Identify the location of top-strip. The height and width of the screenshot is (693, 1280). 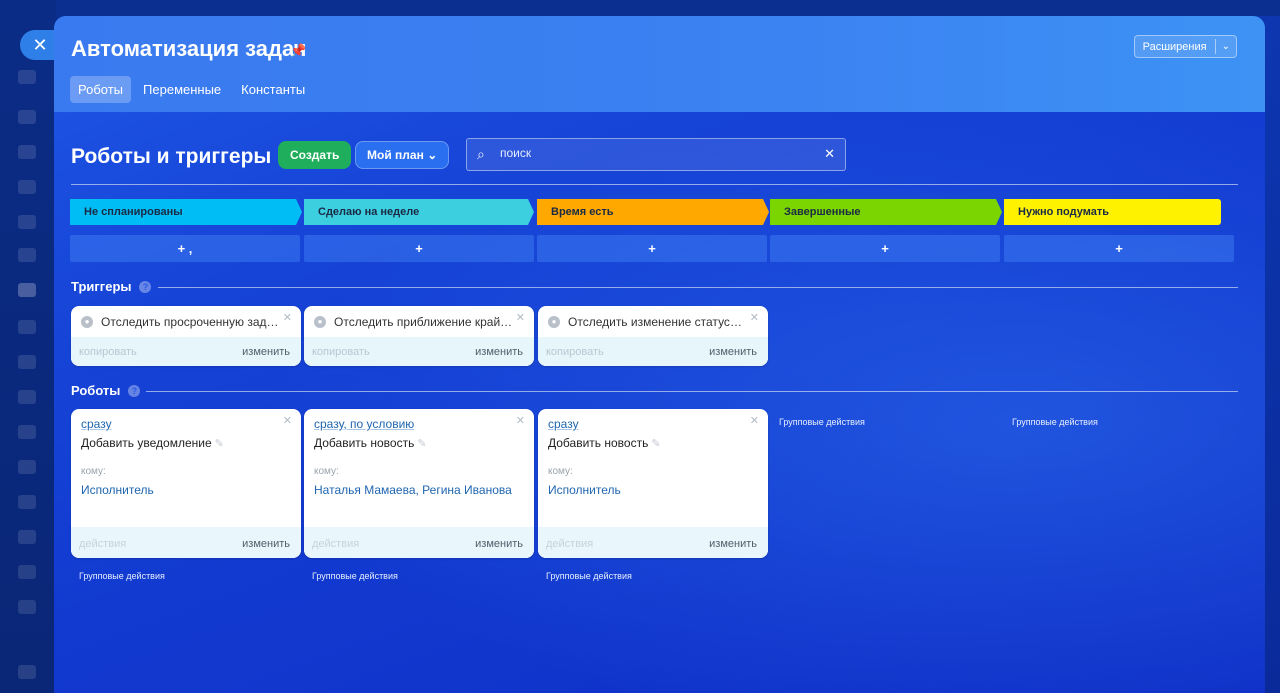
(668, 8).